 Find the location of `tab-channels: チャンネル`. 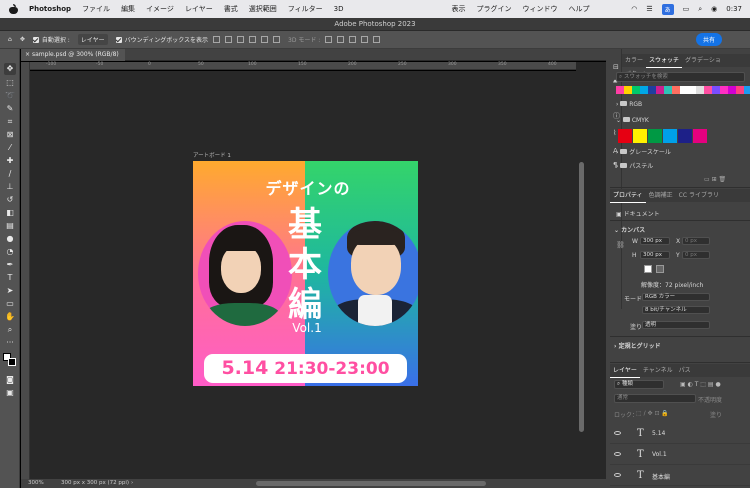

tab-channels: チャンネル is located at coordinates (658, 370).